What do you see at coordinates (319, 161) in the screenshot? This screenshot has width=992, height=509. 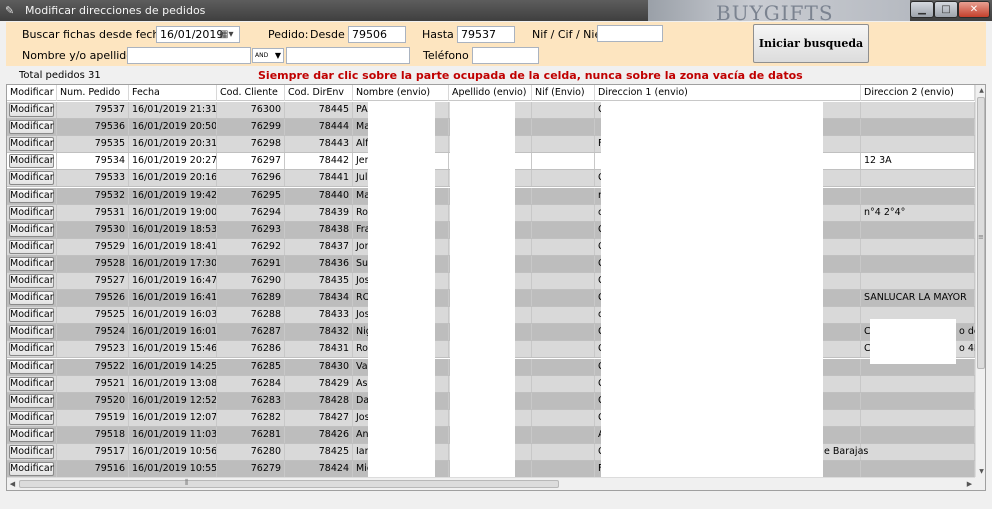 I see `cell-cod-direnv: 78442` at bounding box center [319, 161].